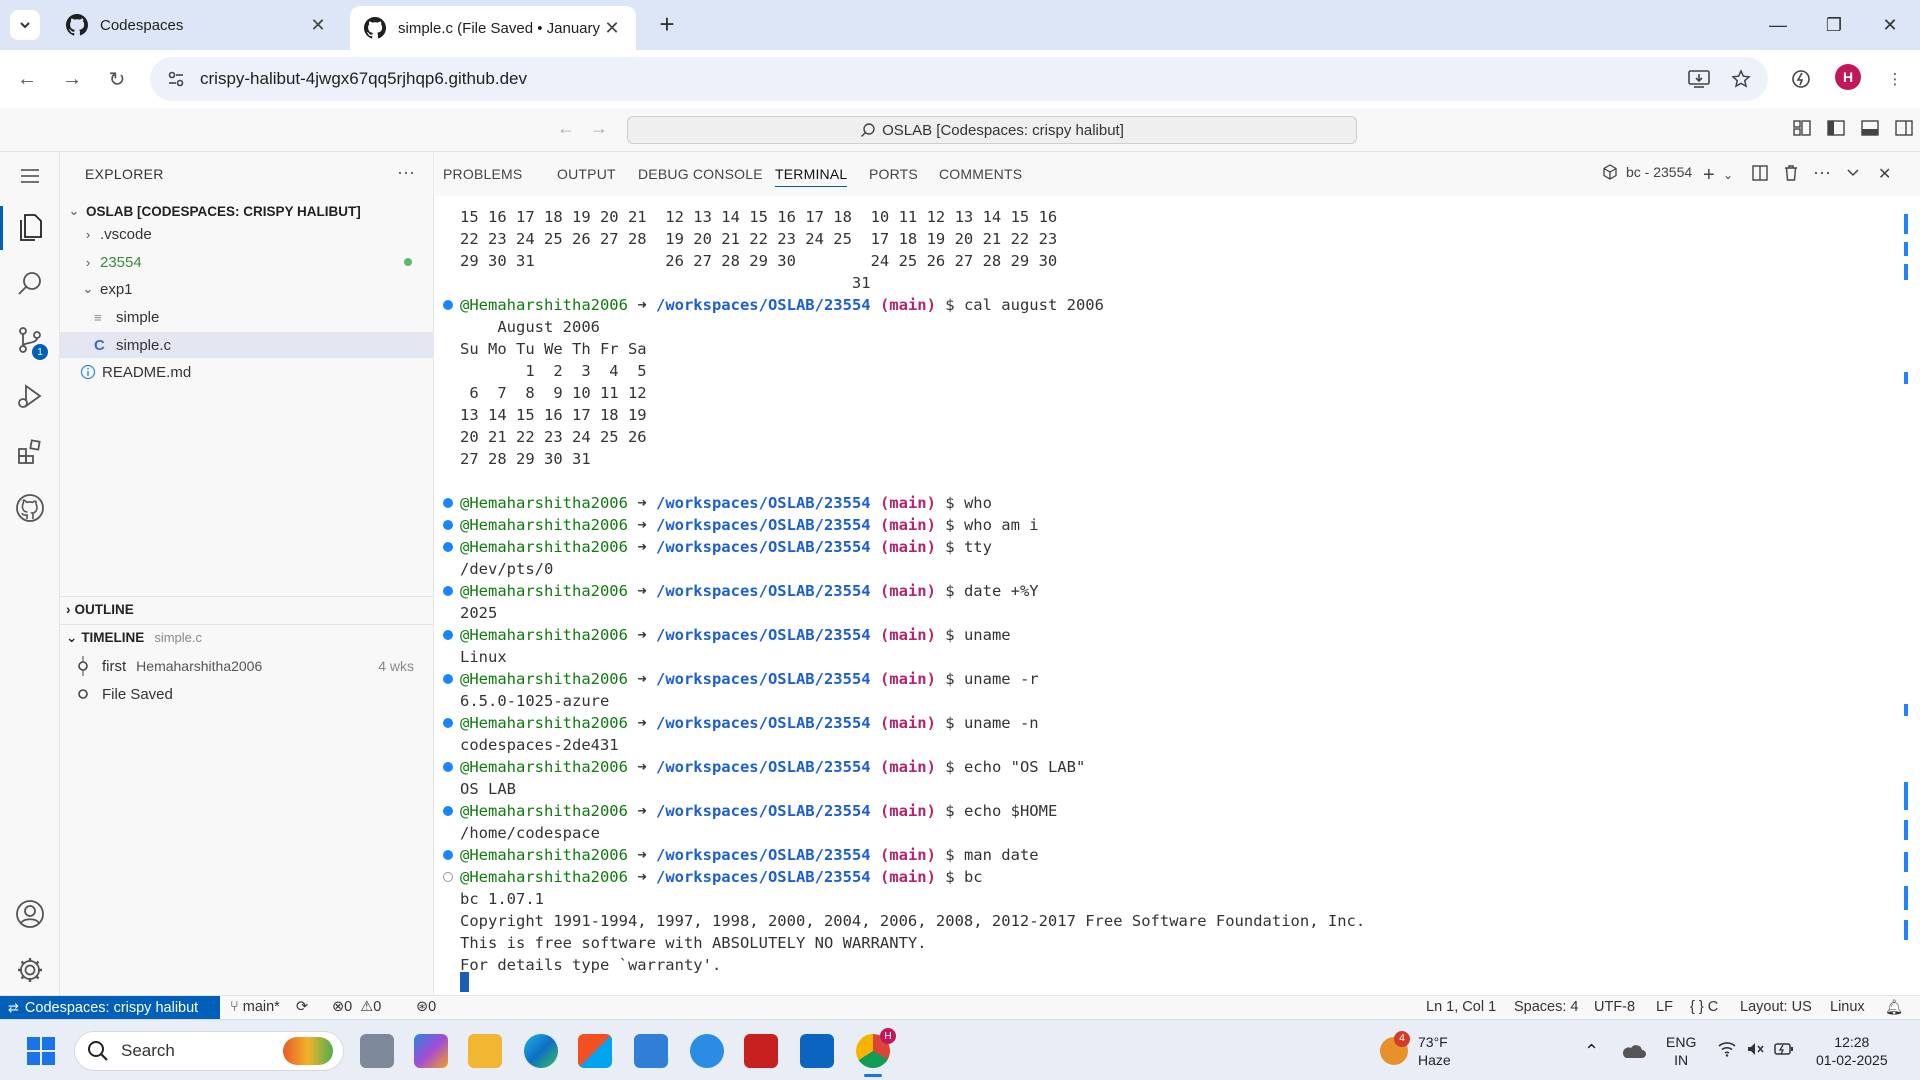 The width and height of the screenshot is (1920, 1080). Describe the element at coordinates (1681, 1050) in the screenshot. I see `language-indicator: ENG IN` at that location.